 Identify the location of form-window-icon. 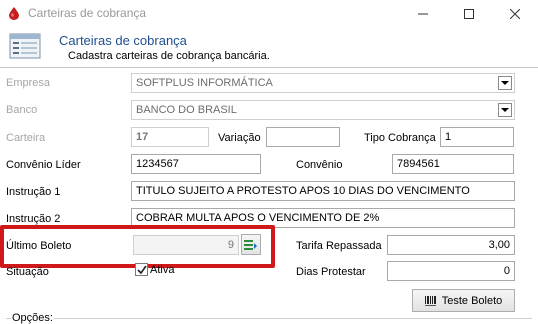
(25, 46).